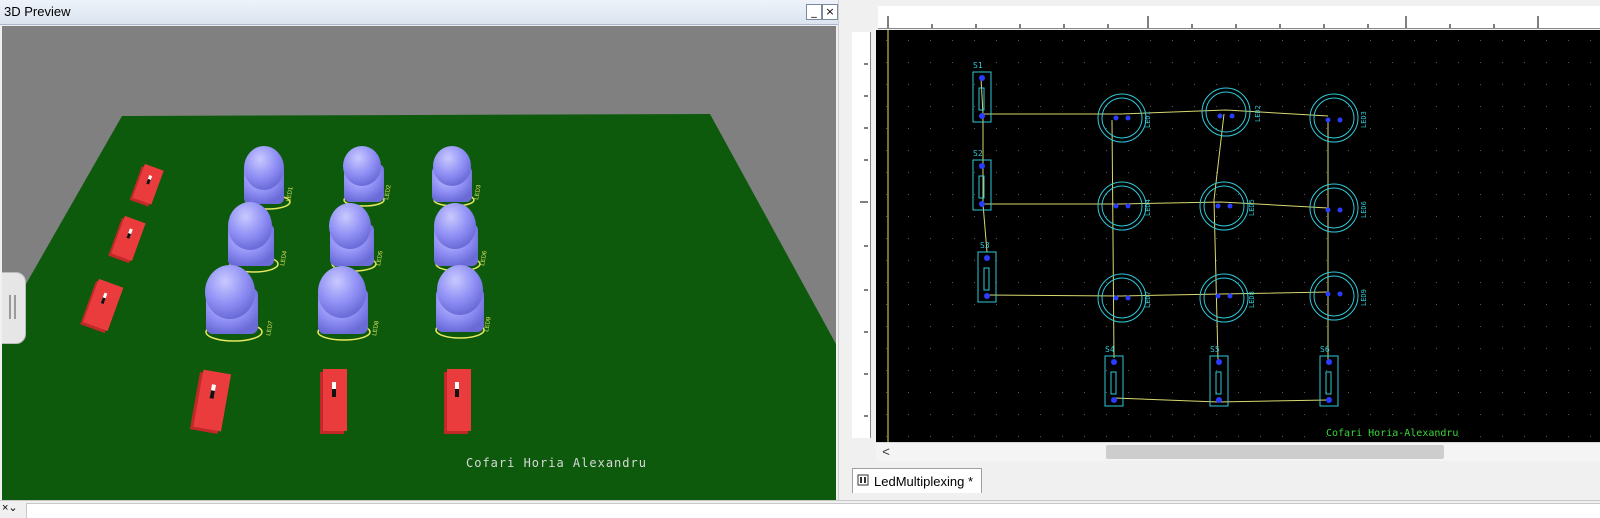  I want to click on scrollbar-thumb, so click(1275, 452).